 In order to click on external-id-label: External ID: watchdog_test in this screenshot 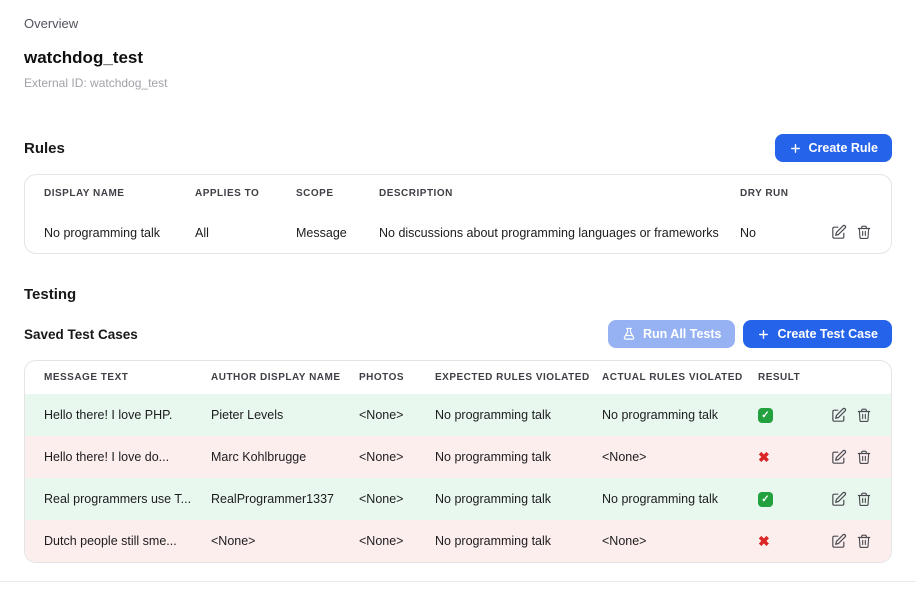, I will do `click(96, 83)`.